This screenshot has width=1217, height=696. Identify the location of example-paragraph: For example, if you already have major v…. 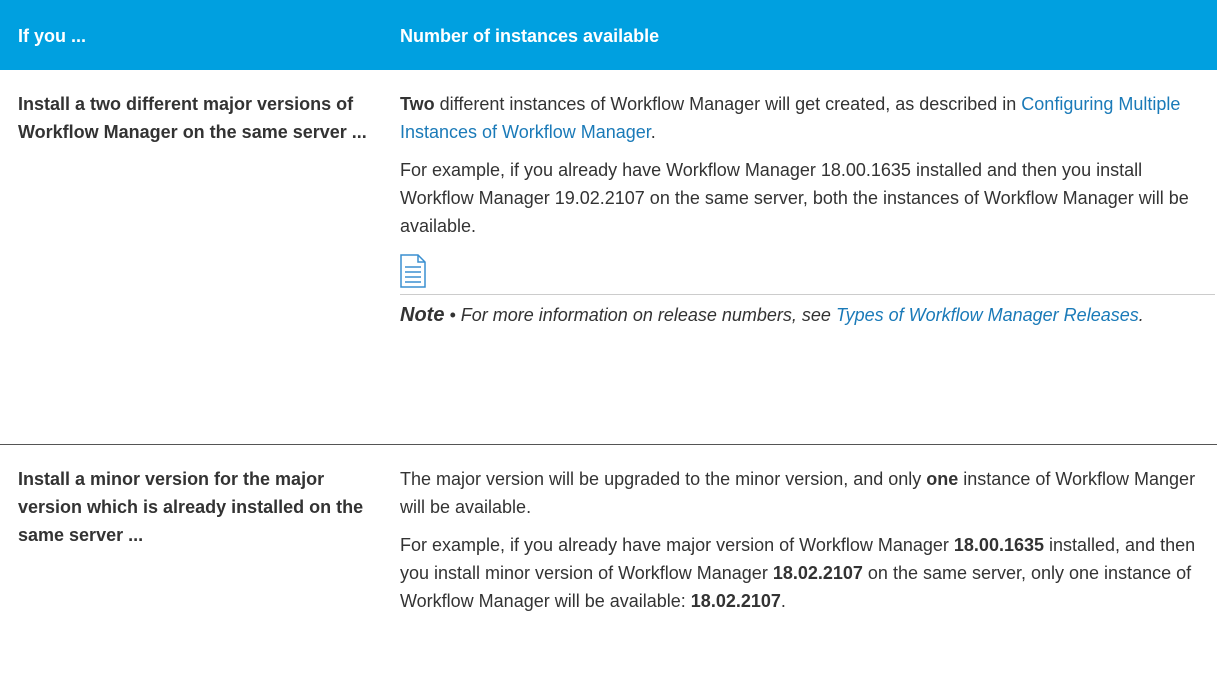
(800, 573).